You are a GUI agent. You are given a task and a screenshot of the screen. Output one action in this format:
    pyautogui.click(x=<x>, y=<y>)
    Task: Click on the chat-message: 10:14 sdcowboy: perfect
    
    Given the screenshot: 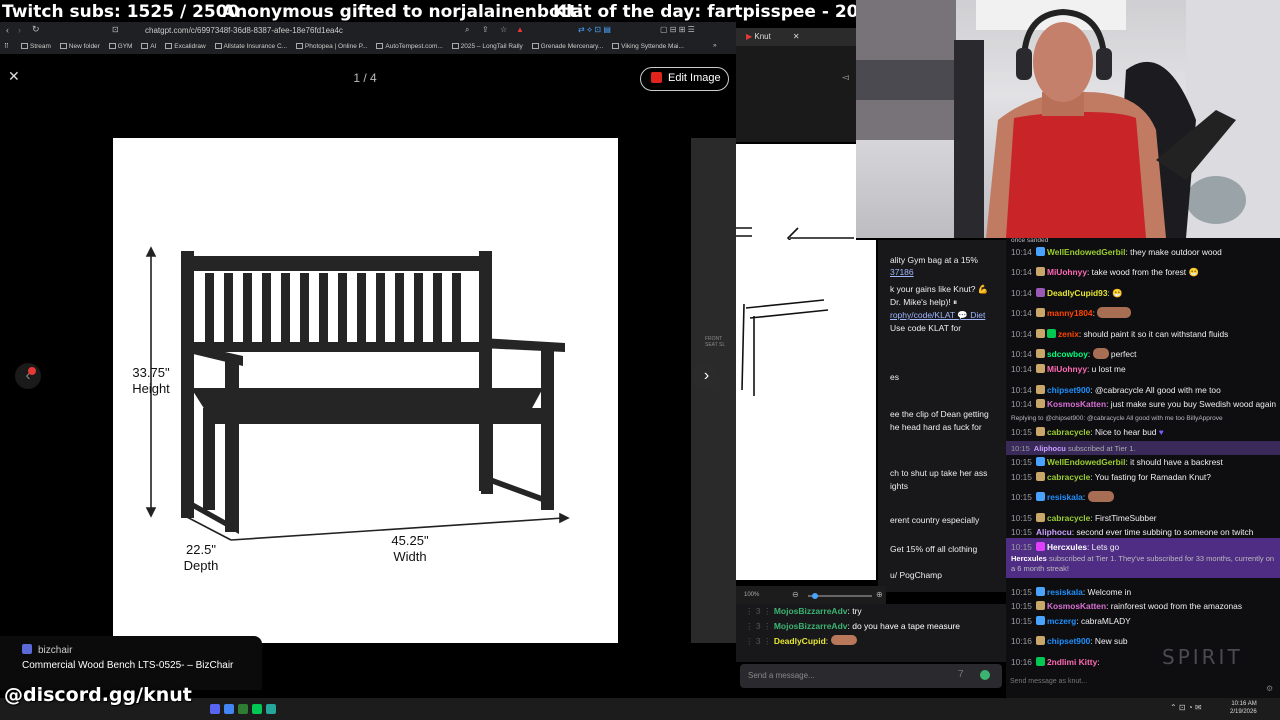 What is the action you would take?
    pyautogui.click(x=1074, y=353)
    